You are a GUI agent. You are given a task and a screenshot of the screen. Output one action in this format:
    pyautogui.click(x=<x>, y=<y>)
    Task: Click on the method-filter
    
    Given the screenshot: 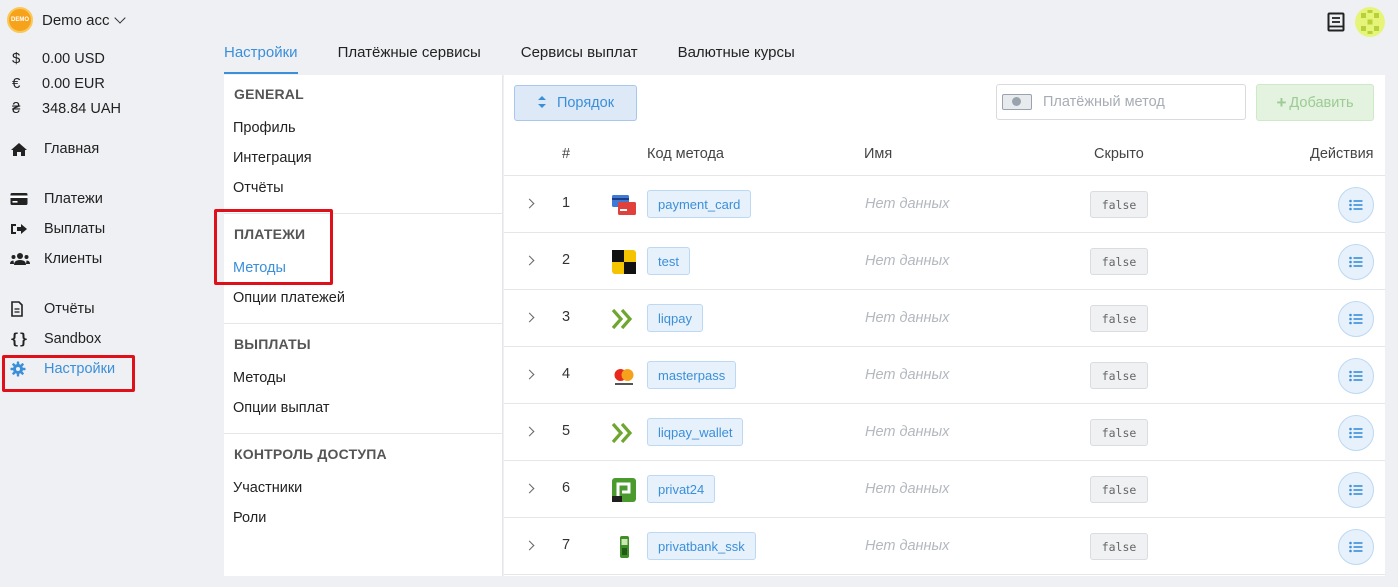 What is the action you would take?
    pyautogui.click(x=1121, y=102)
    